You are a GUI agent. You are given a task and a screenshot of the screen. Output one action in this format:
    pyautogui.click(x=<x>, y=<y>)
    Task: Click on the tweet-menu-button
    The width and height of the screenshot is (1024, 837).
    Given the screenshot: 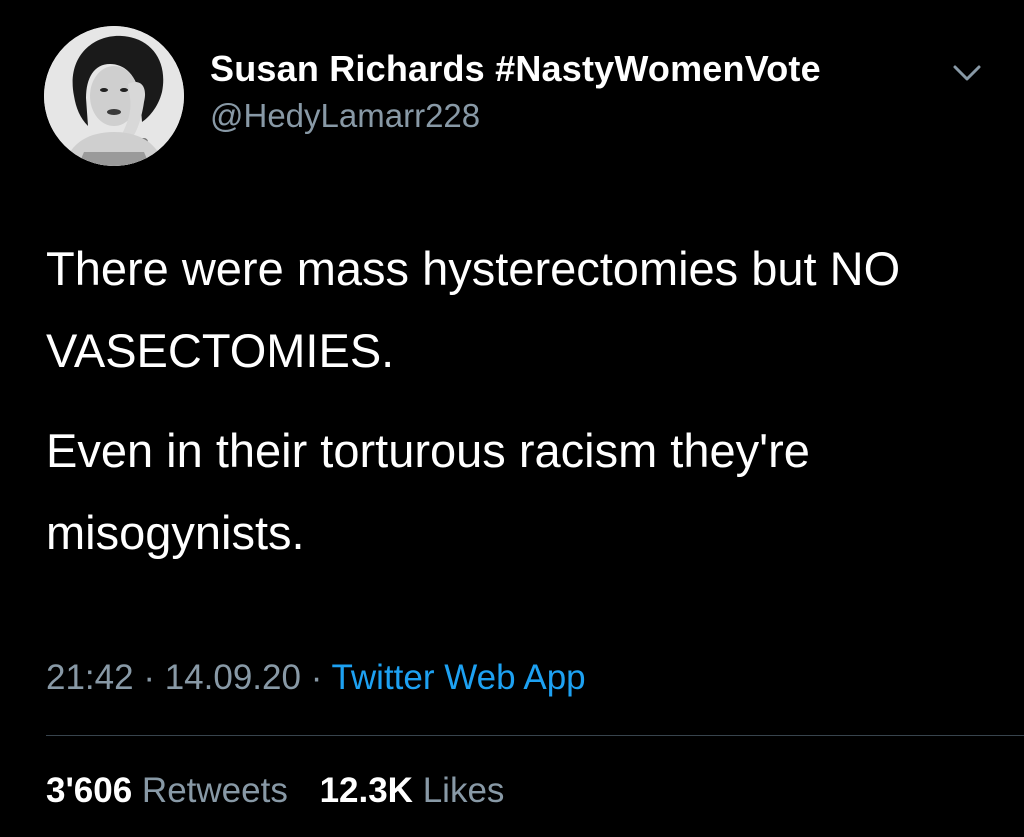 What is the action you would take?
    pyautogui.click(x=967, y=73)
    